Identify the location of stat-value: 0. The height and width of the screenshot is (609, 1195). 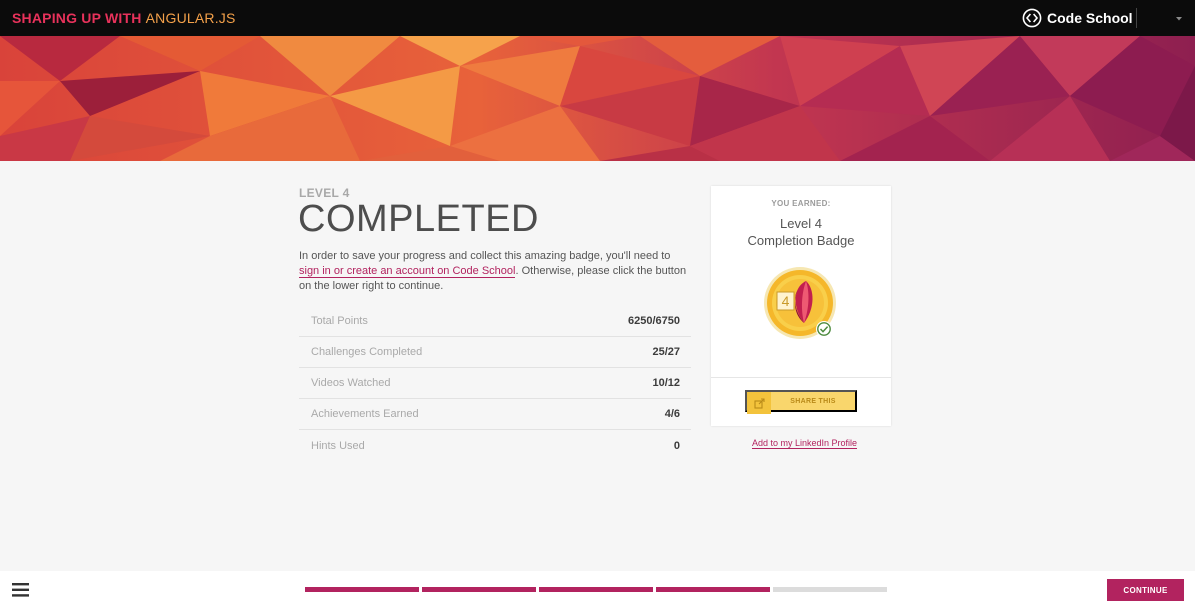
(676, 445).